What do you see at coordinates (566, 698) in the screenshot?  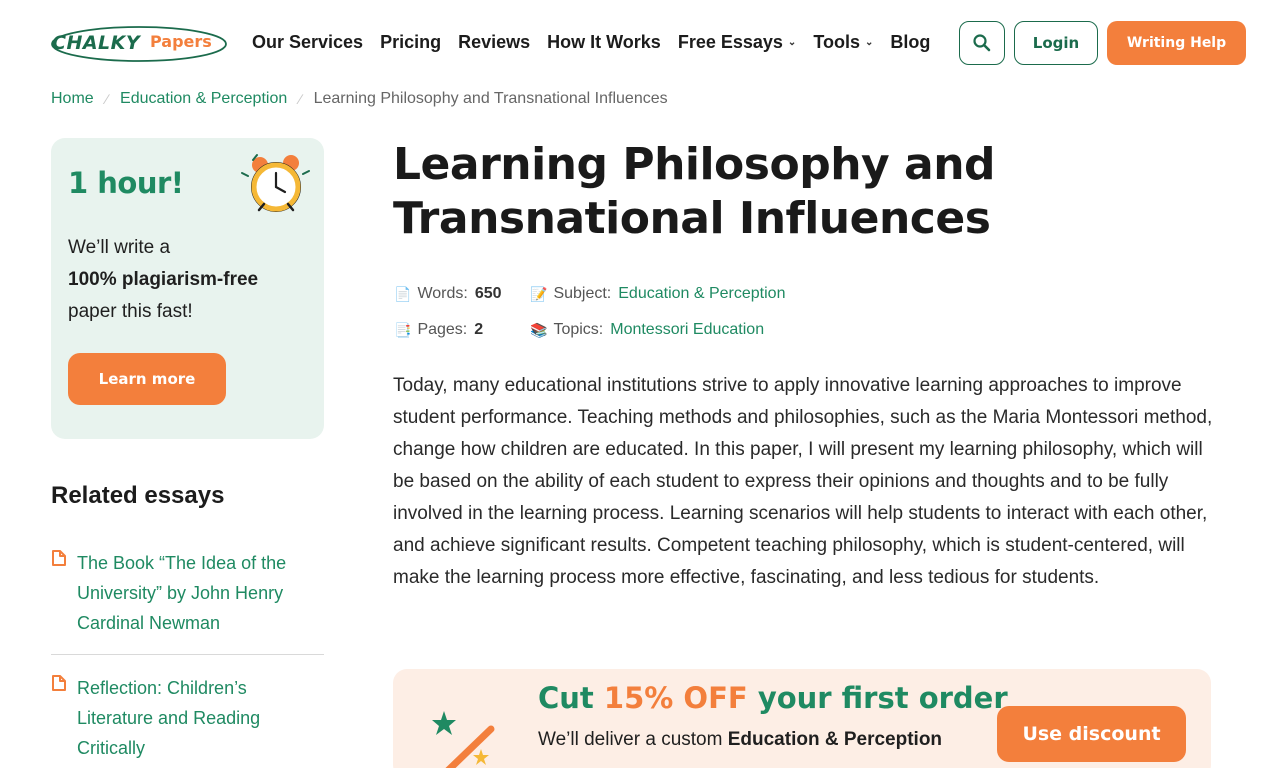 I see `discount-title-prefix: Cut` at bounding box center [566, 698].